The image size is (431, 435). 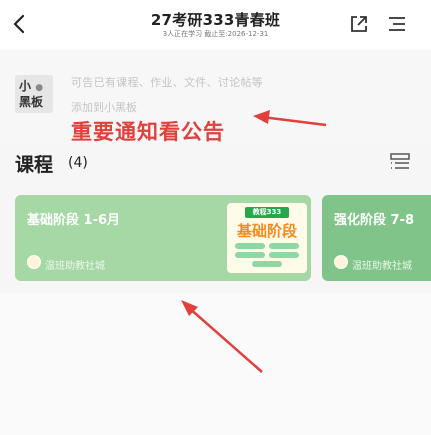 What do you see at coordinates (359, 24) in the screenshot?
I see `share-icon` at bounding box center [359, 24].